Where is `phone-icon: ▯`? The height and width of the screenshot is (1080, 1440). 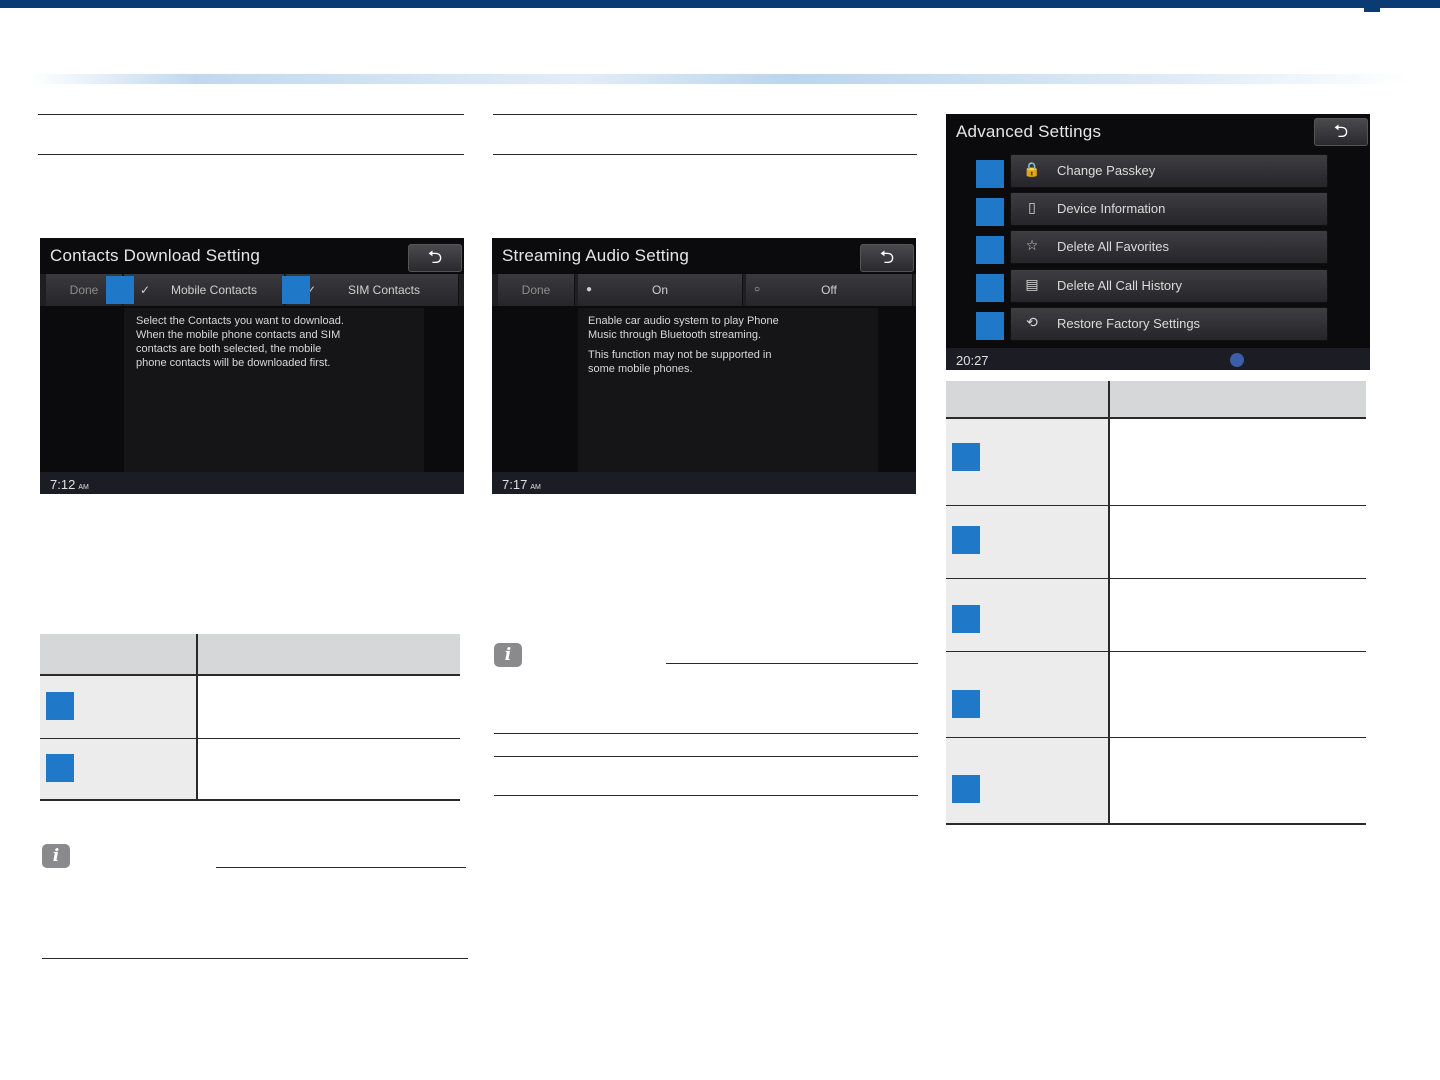 phone-icon: ▯ is located at coordinates (1032, 207).